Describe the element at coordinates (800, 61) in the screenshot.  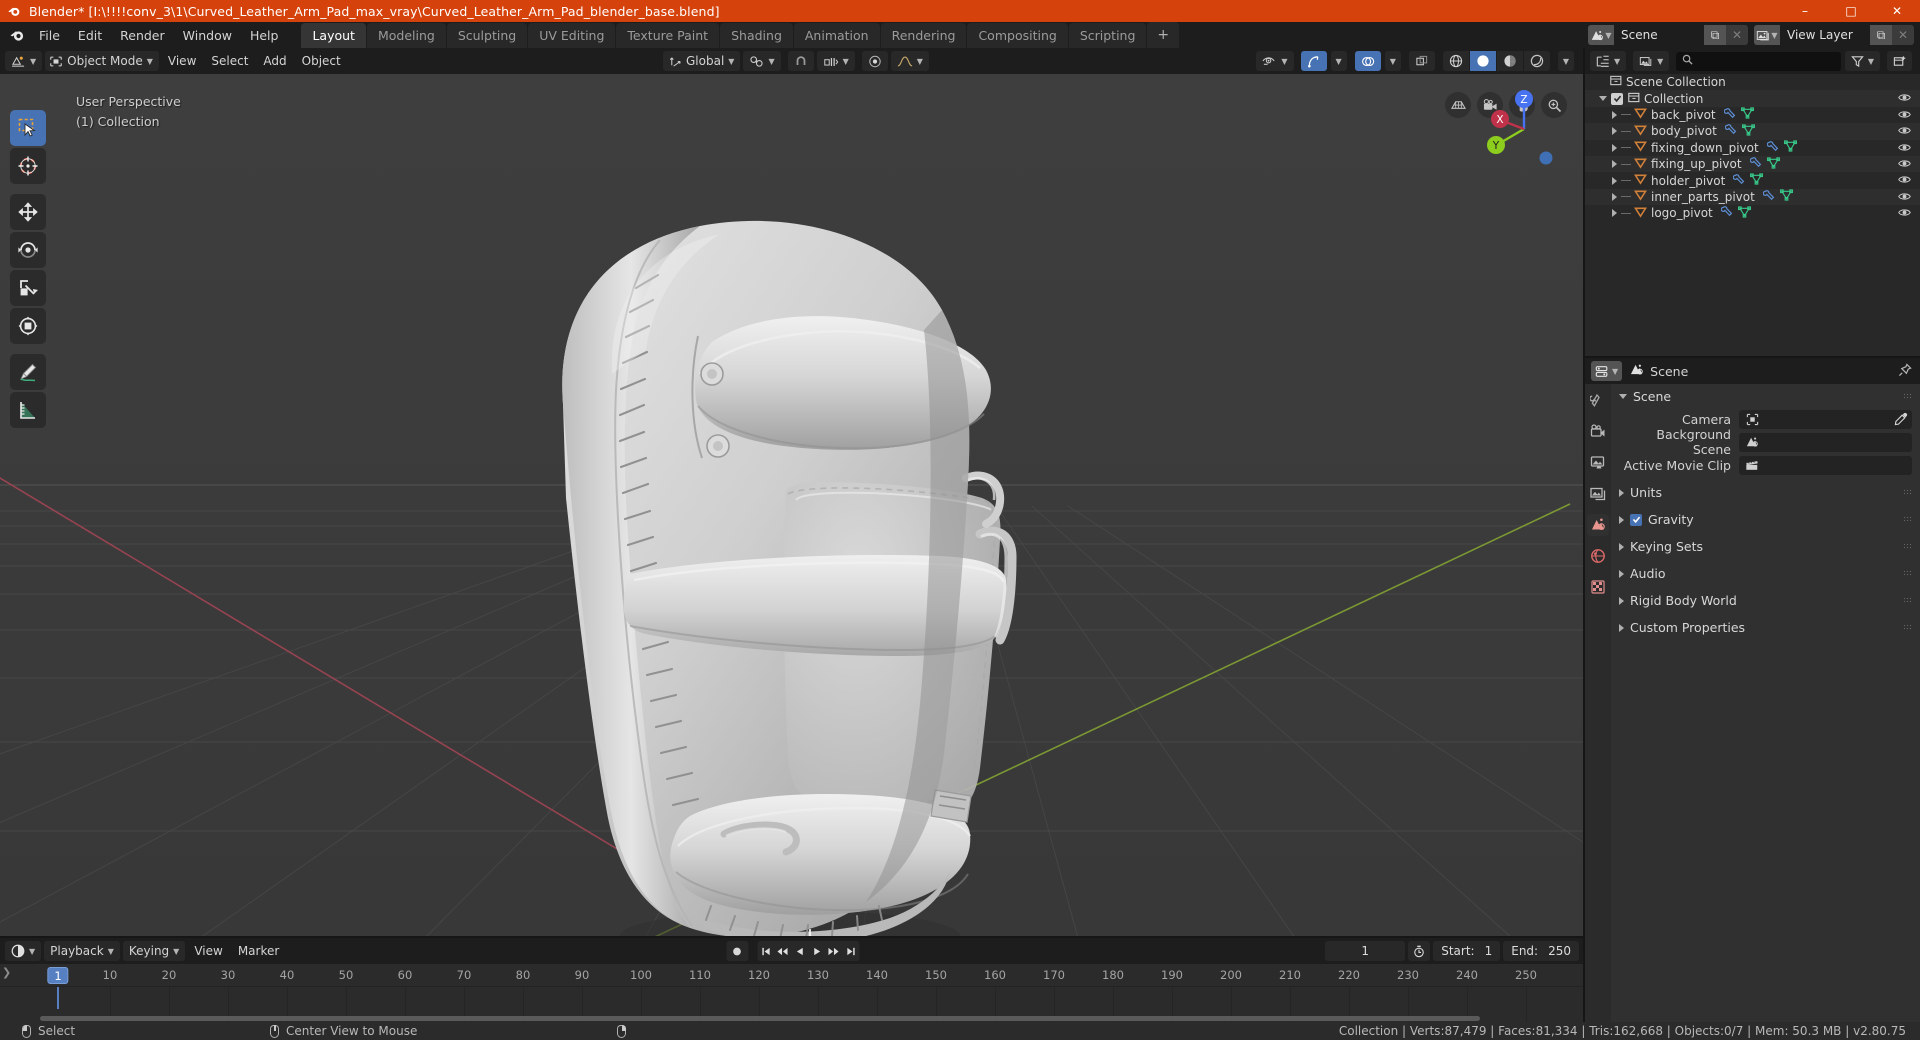
I see `snap-magnet-toggle` at that location.